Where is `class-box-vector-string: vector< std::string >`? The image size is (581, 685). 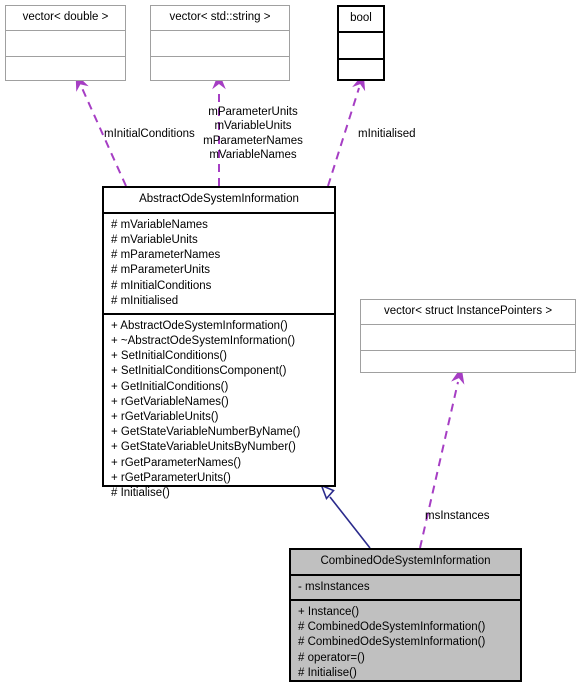
class-box-vector-string: vector< std::string > is located at coordinates (220, 43).